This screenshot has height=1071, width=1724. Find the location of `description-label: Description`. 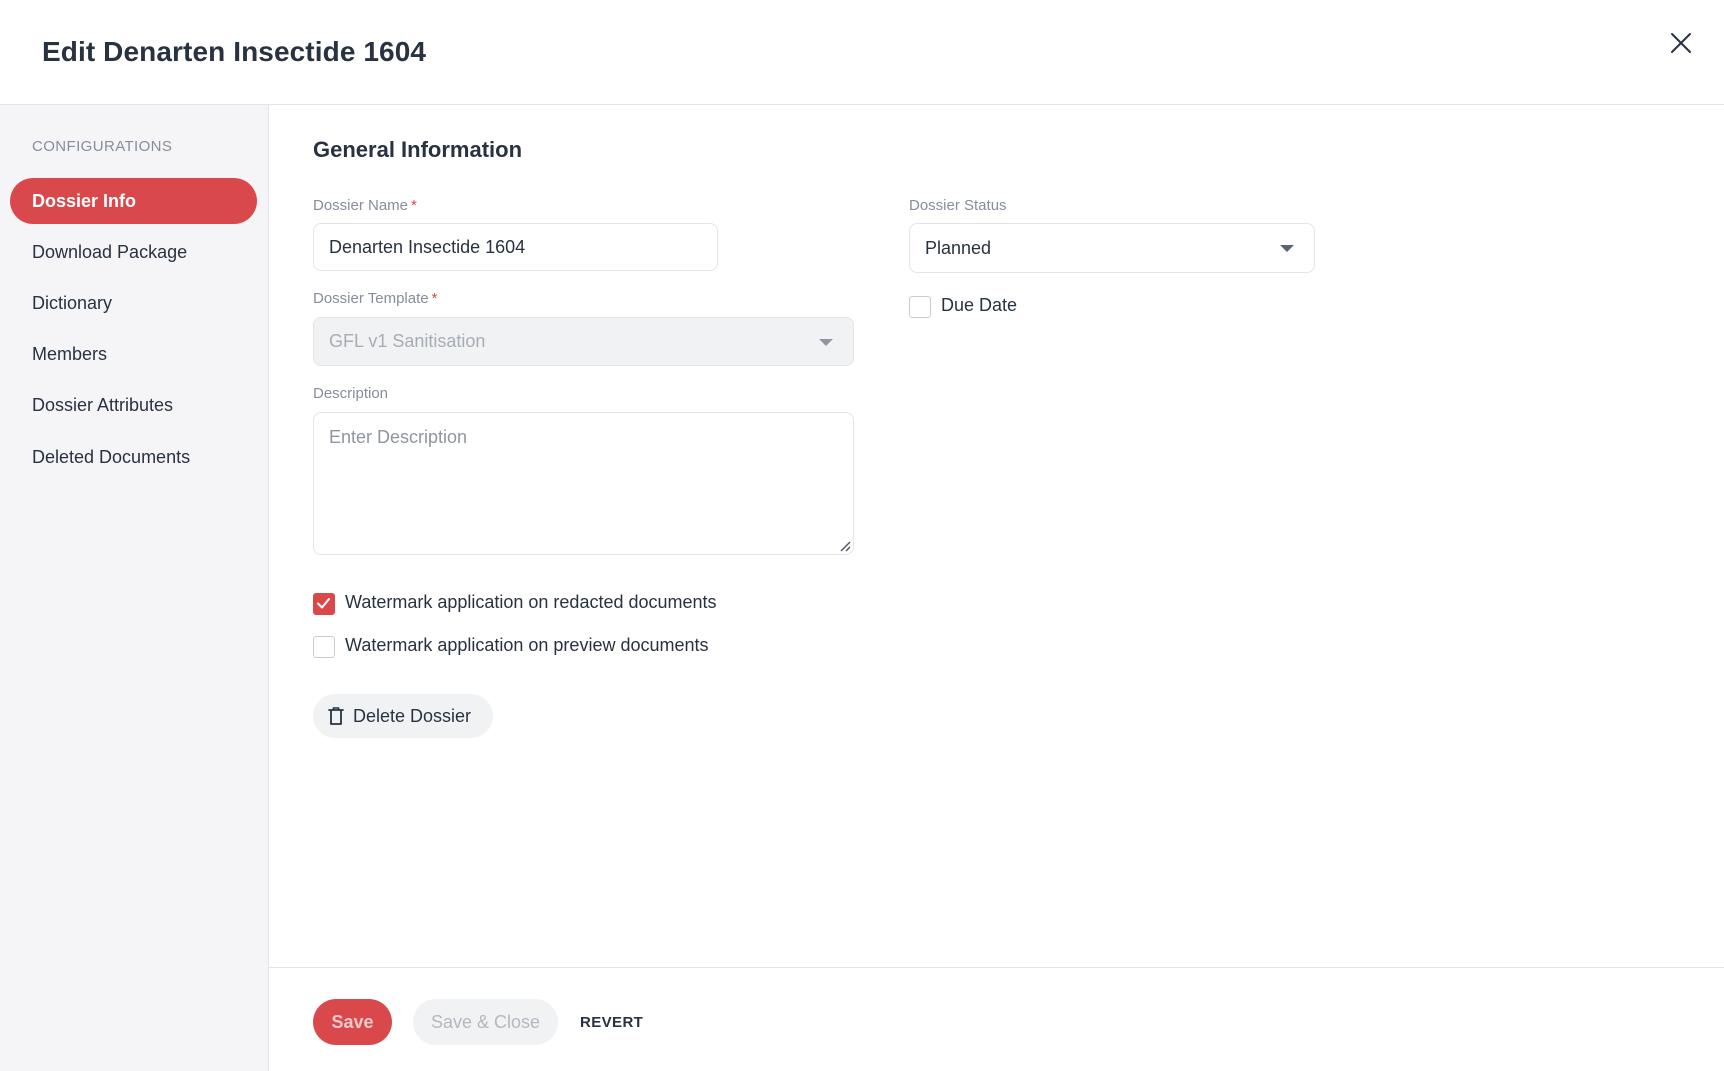

description-label: Description is located at coordinates (351, 393).